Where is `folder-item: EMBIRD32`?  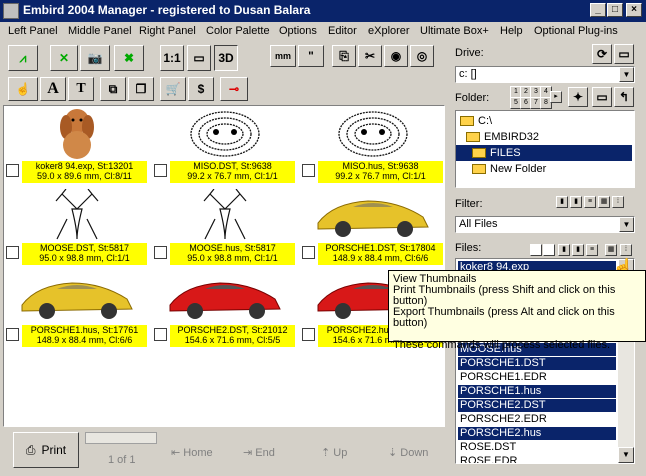 folder-item: EMBIRD32 is located at coordinates (502, 137).